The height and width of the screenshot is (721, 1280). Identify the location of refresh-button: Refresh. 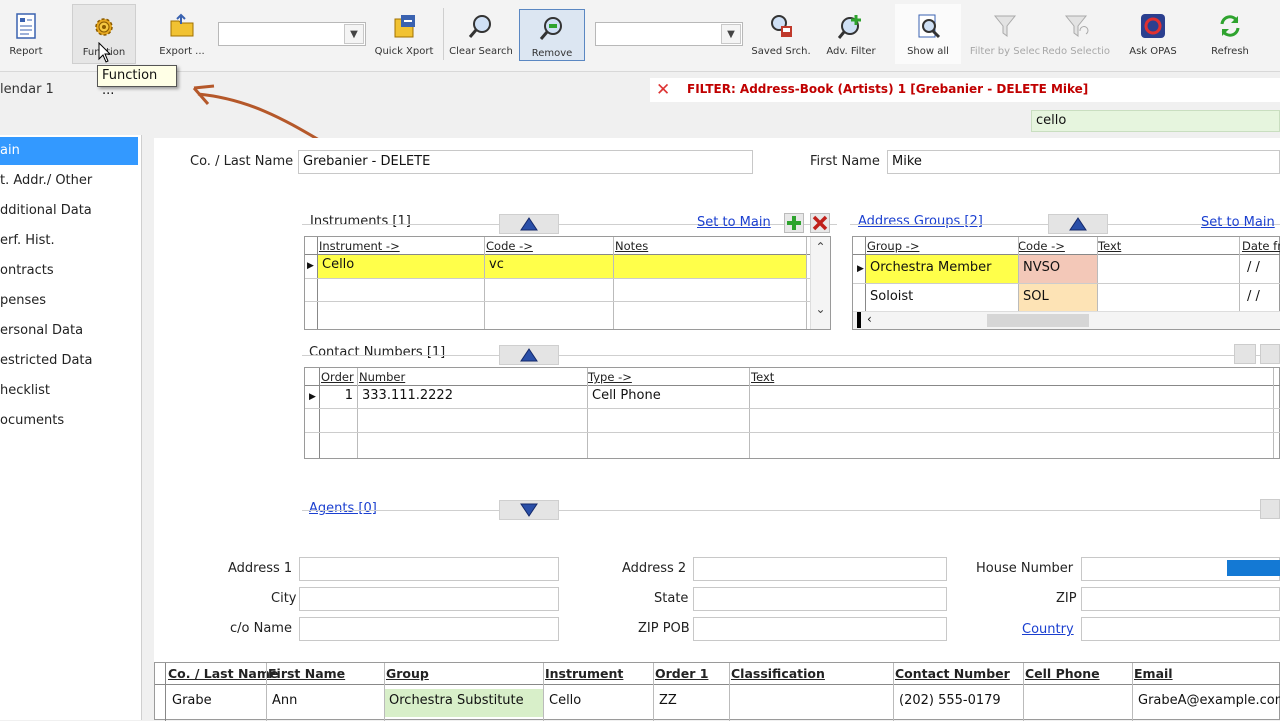
(1230, 34).